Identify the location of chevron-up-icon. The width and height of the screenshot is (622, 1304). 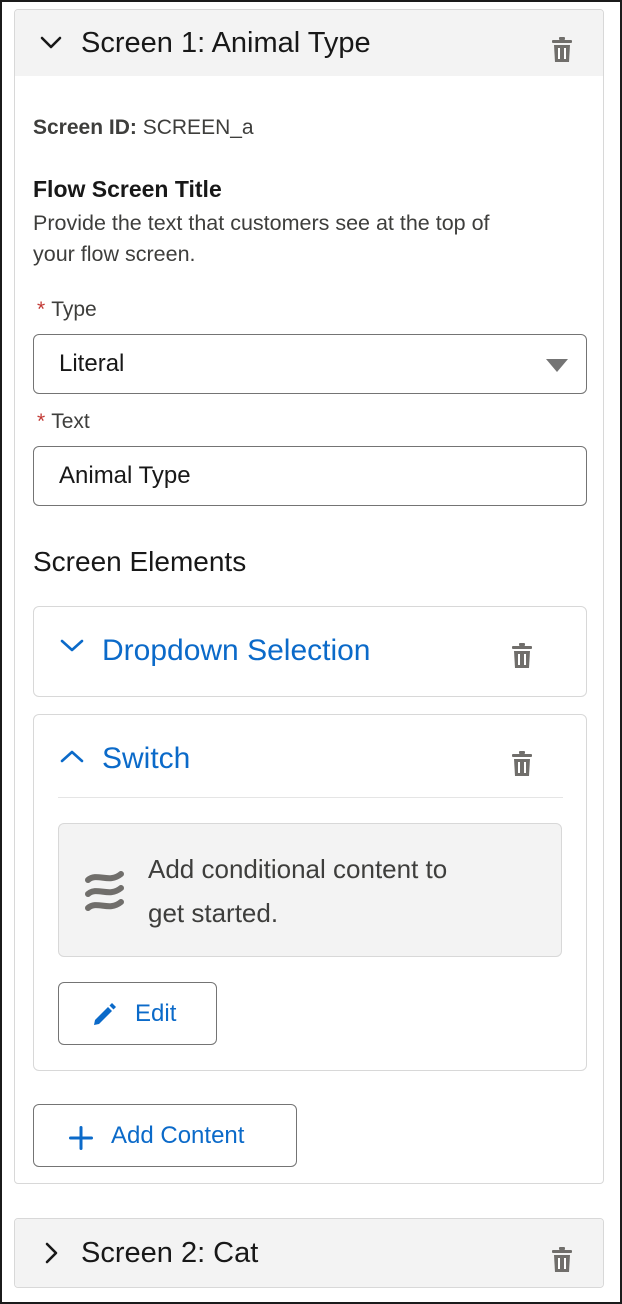
(72, 758).